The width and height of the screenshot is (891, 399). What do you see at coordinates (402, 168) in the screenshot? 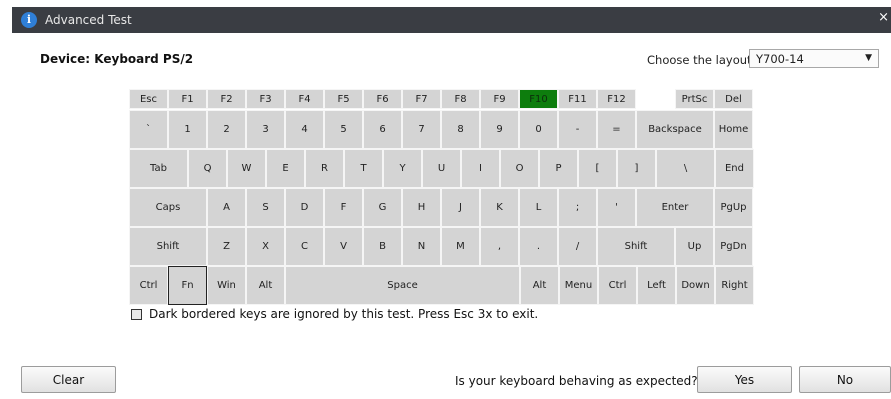
I see `key-y: Y` at bounding box center [402, 168].